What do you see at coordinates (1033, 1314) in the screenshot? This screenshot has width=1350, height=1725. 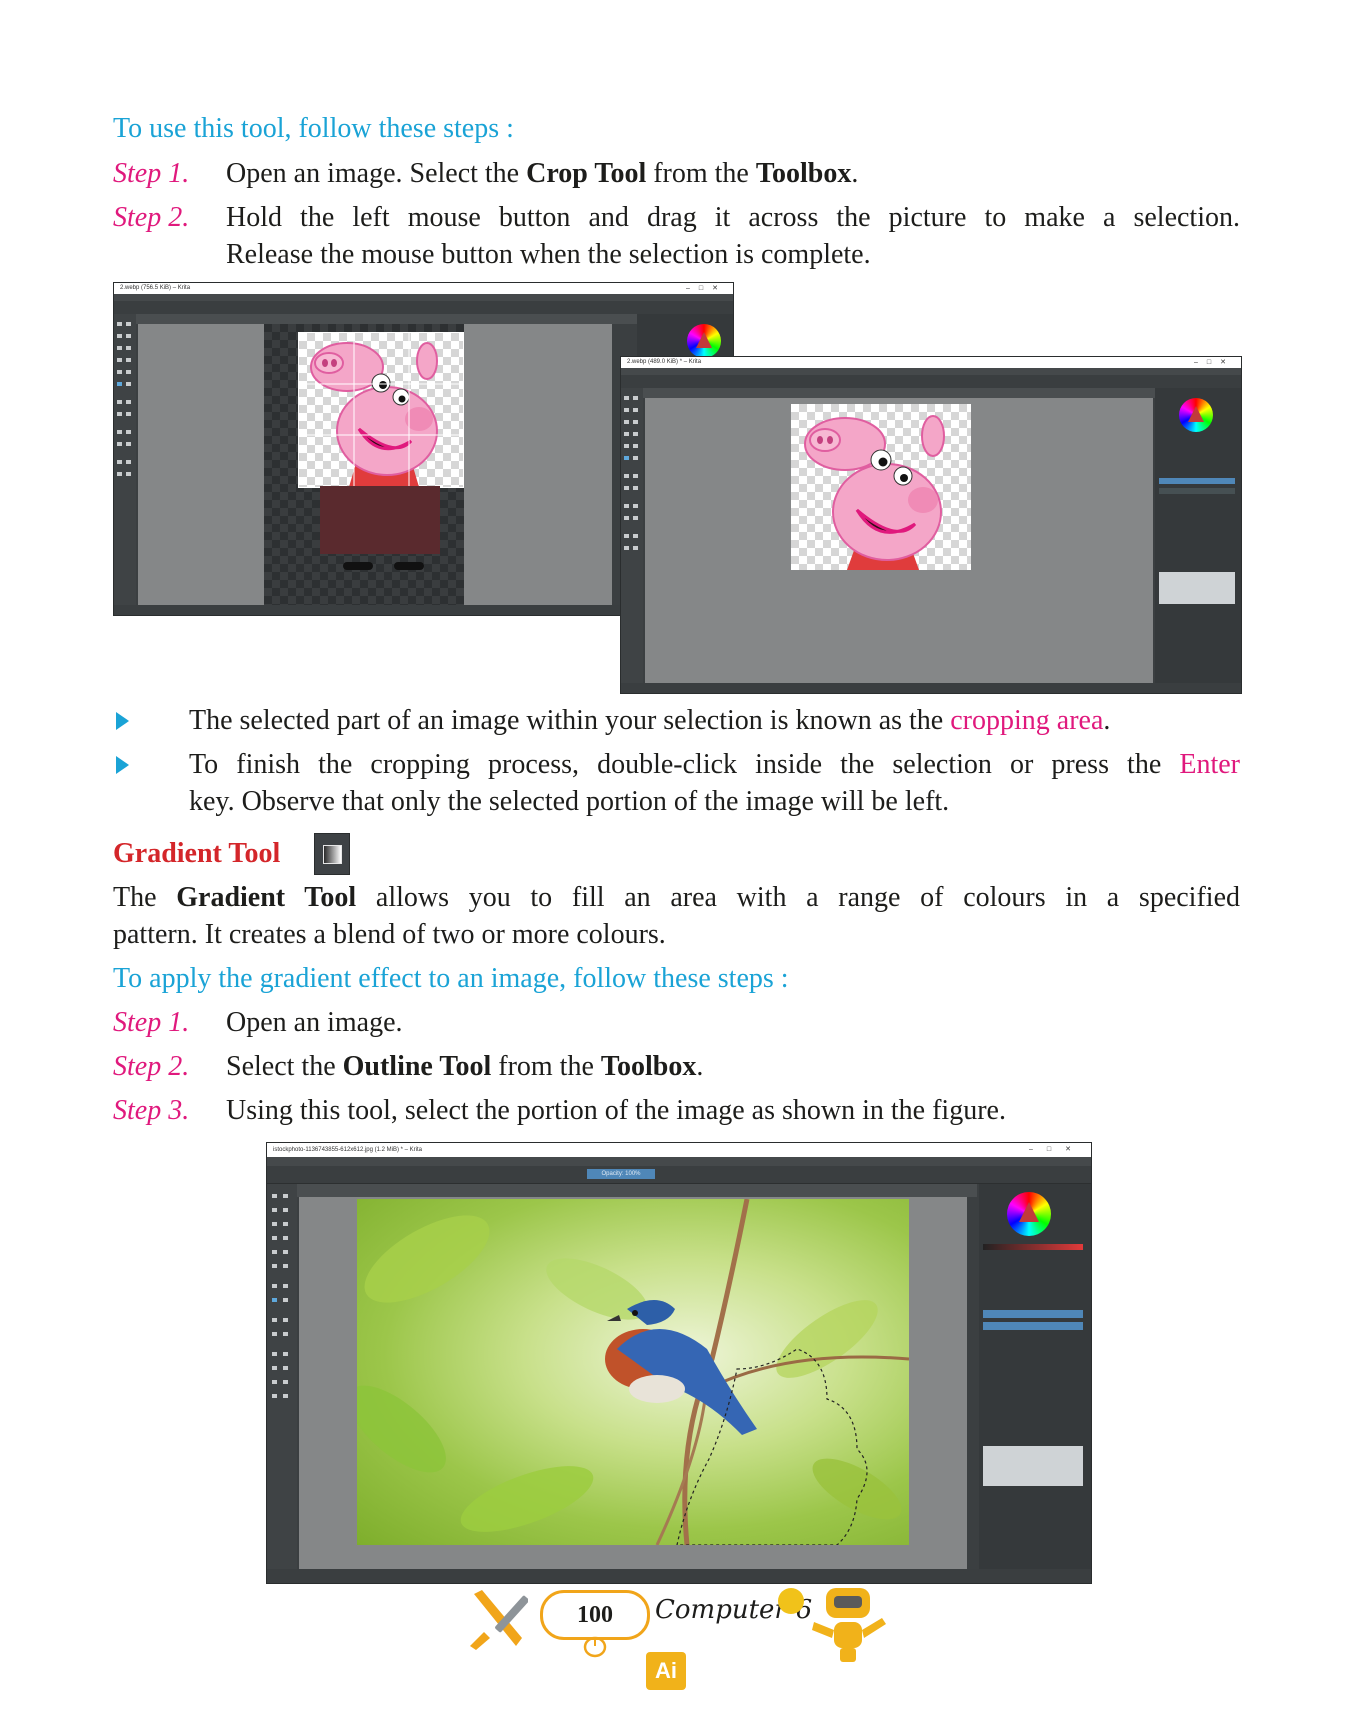 I see `layer-opacity-row` at bounding box center [1033, 1314].